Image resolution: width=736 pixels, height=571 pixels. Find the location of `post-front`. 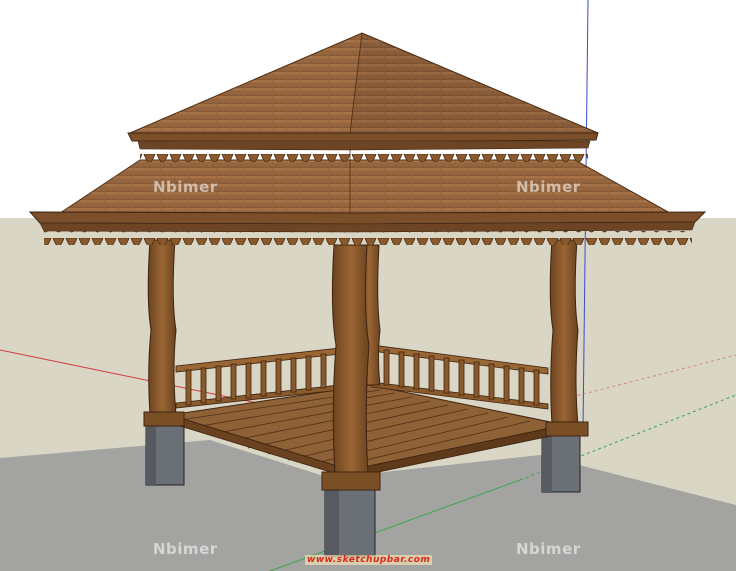

post-front is located at coordinates (350, 360).